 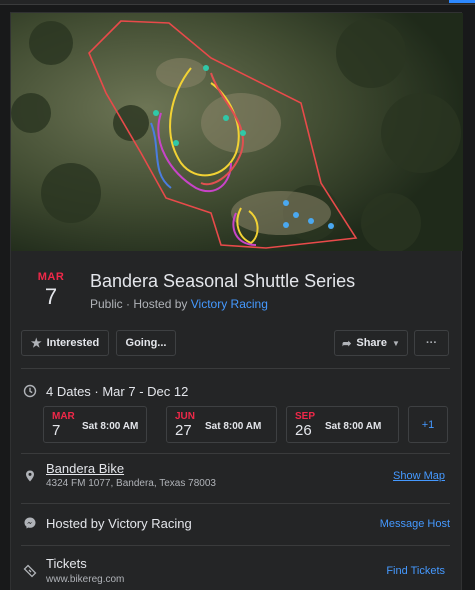 I want to click on share-label: Share, so click(x=371, y=343).